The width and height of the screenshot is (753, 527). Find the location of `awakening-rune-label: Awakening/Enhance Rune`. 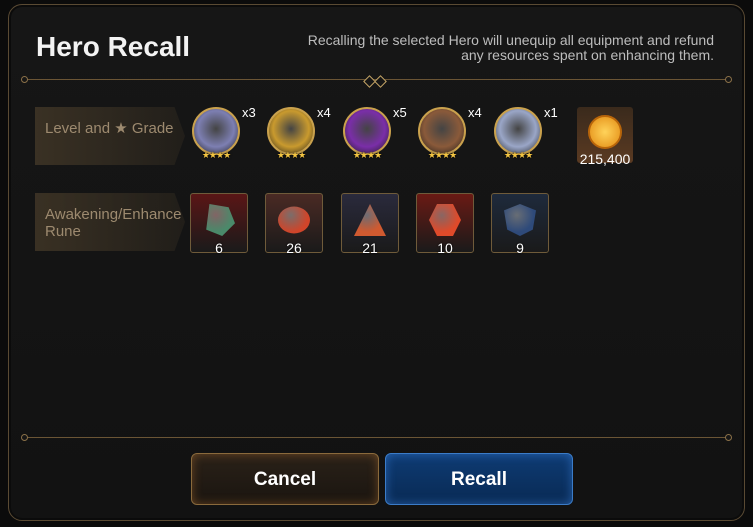

awakening-rune-label: Awakening/Enhance Rune is located at coordinates (110, 222).